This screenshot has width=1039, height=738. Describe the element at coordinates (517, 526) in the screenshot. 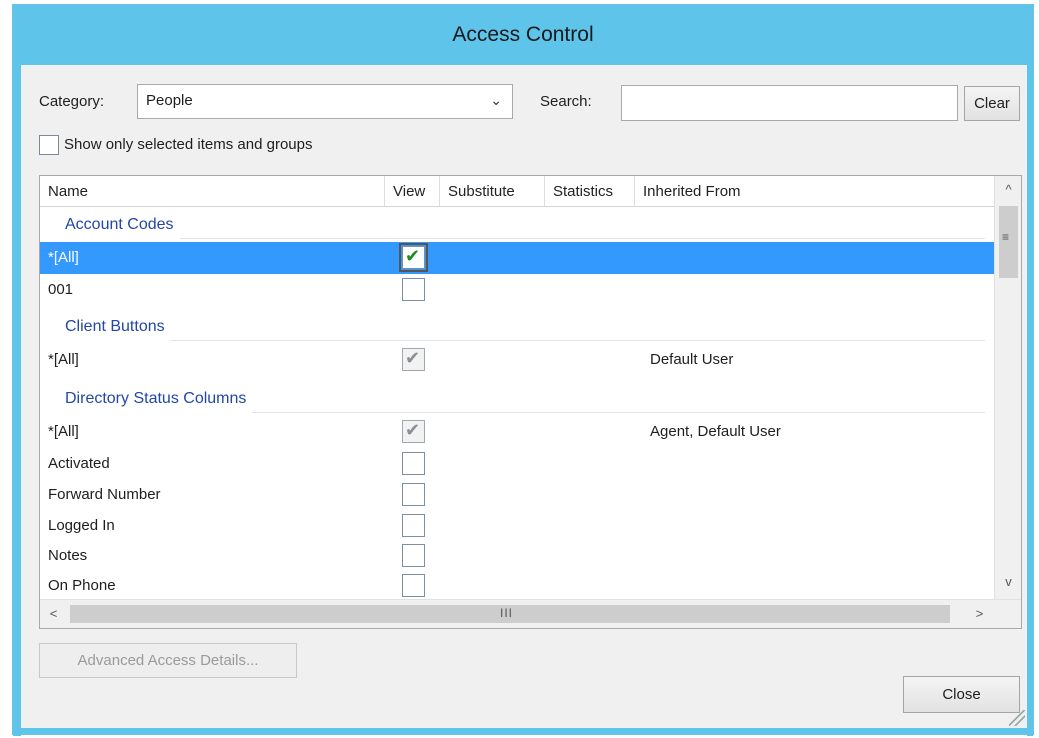

I see `table-row: Logged In` at that location.